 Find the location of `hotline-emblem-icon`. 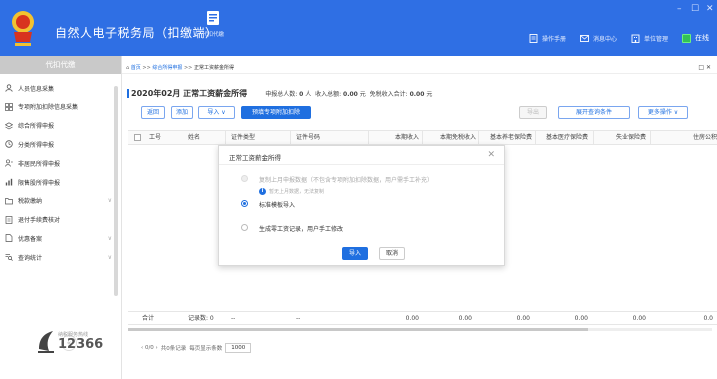

hotline-emblem-icon is located at coordinates (46, 342).